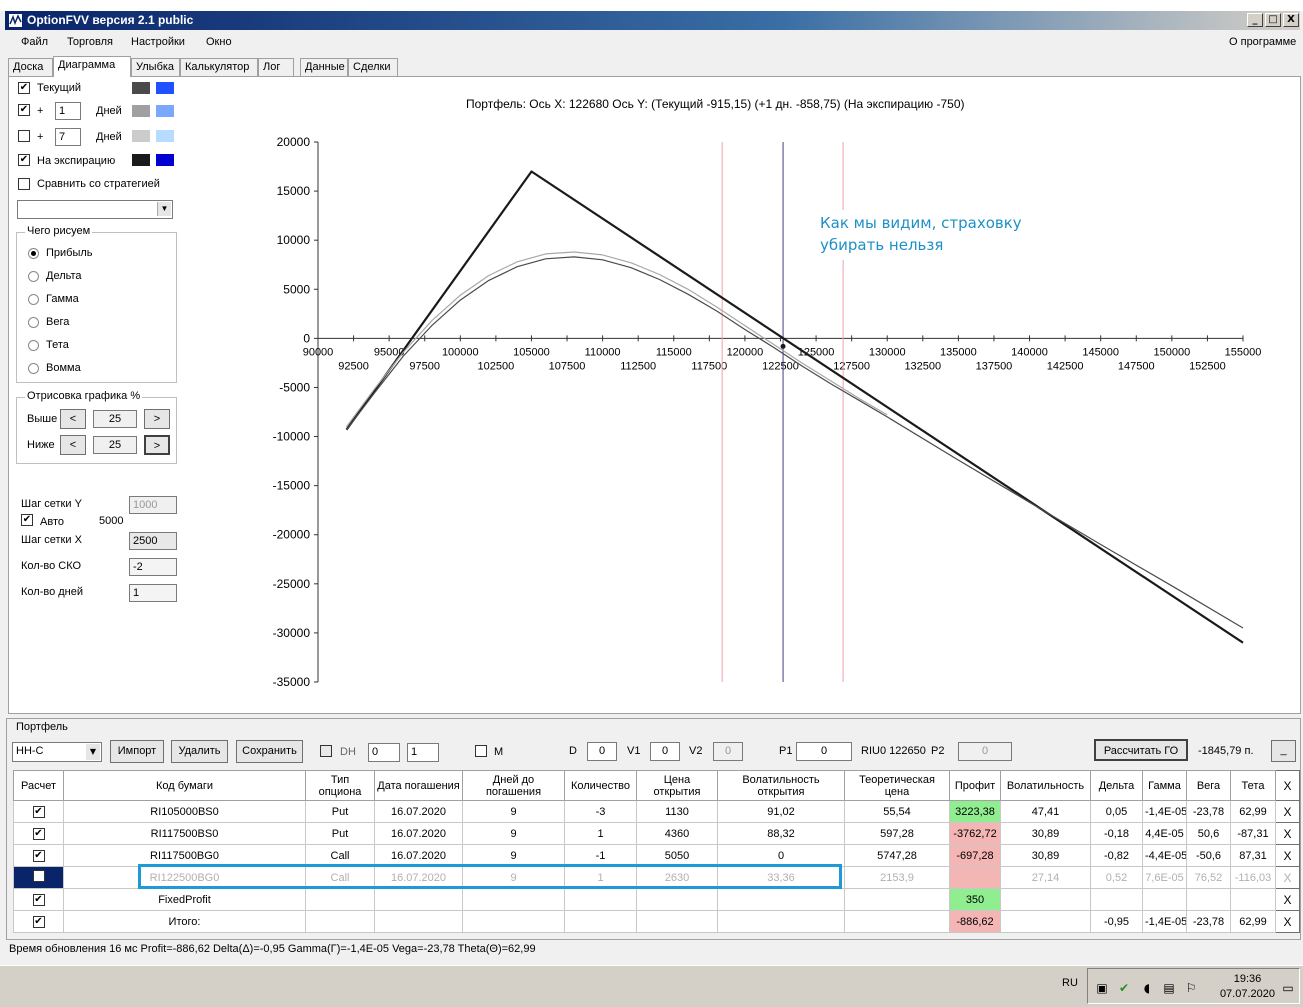 The width and height of the screenshot is (1303, 1007). Describe the element at coordinates (1208, 877) in the screenshot. I see `cell-vega: 76,52` at that location.